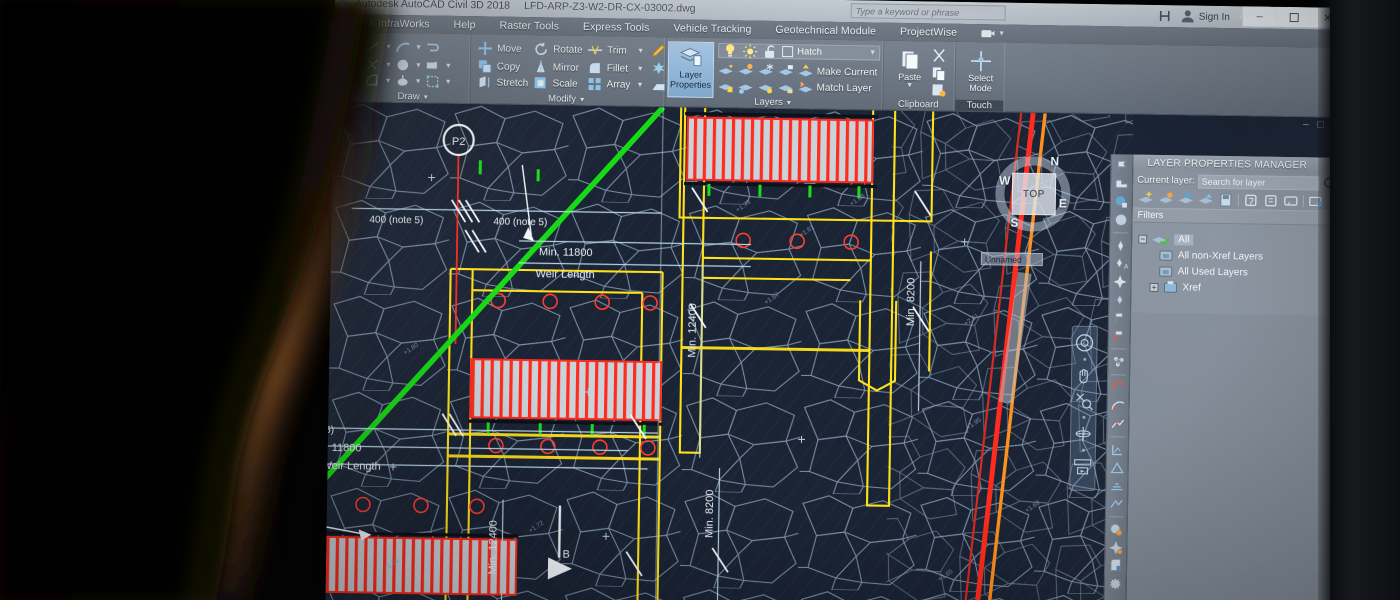 This screenshot has height=600, width=1400. Describe the element at coordinates (1119, 317) in the screenshot. I see `marker-tool-icon` at that location.